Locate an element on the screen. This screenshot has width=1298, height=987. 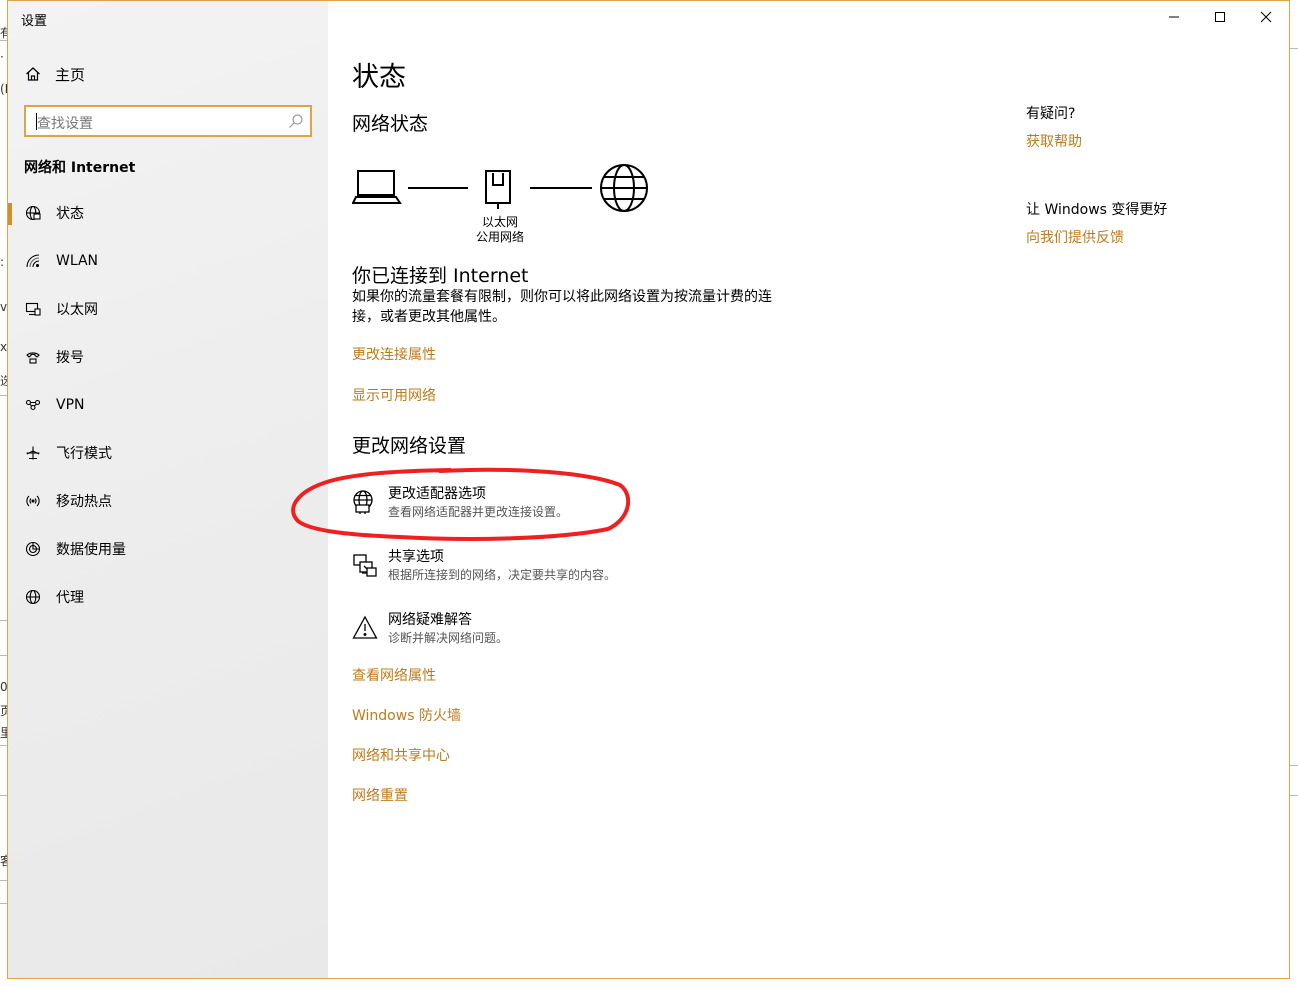
laptop-icon is located at coordinates (377, 187).